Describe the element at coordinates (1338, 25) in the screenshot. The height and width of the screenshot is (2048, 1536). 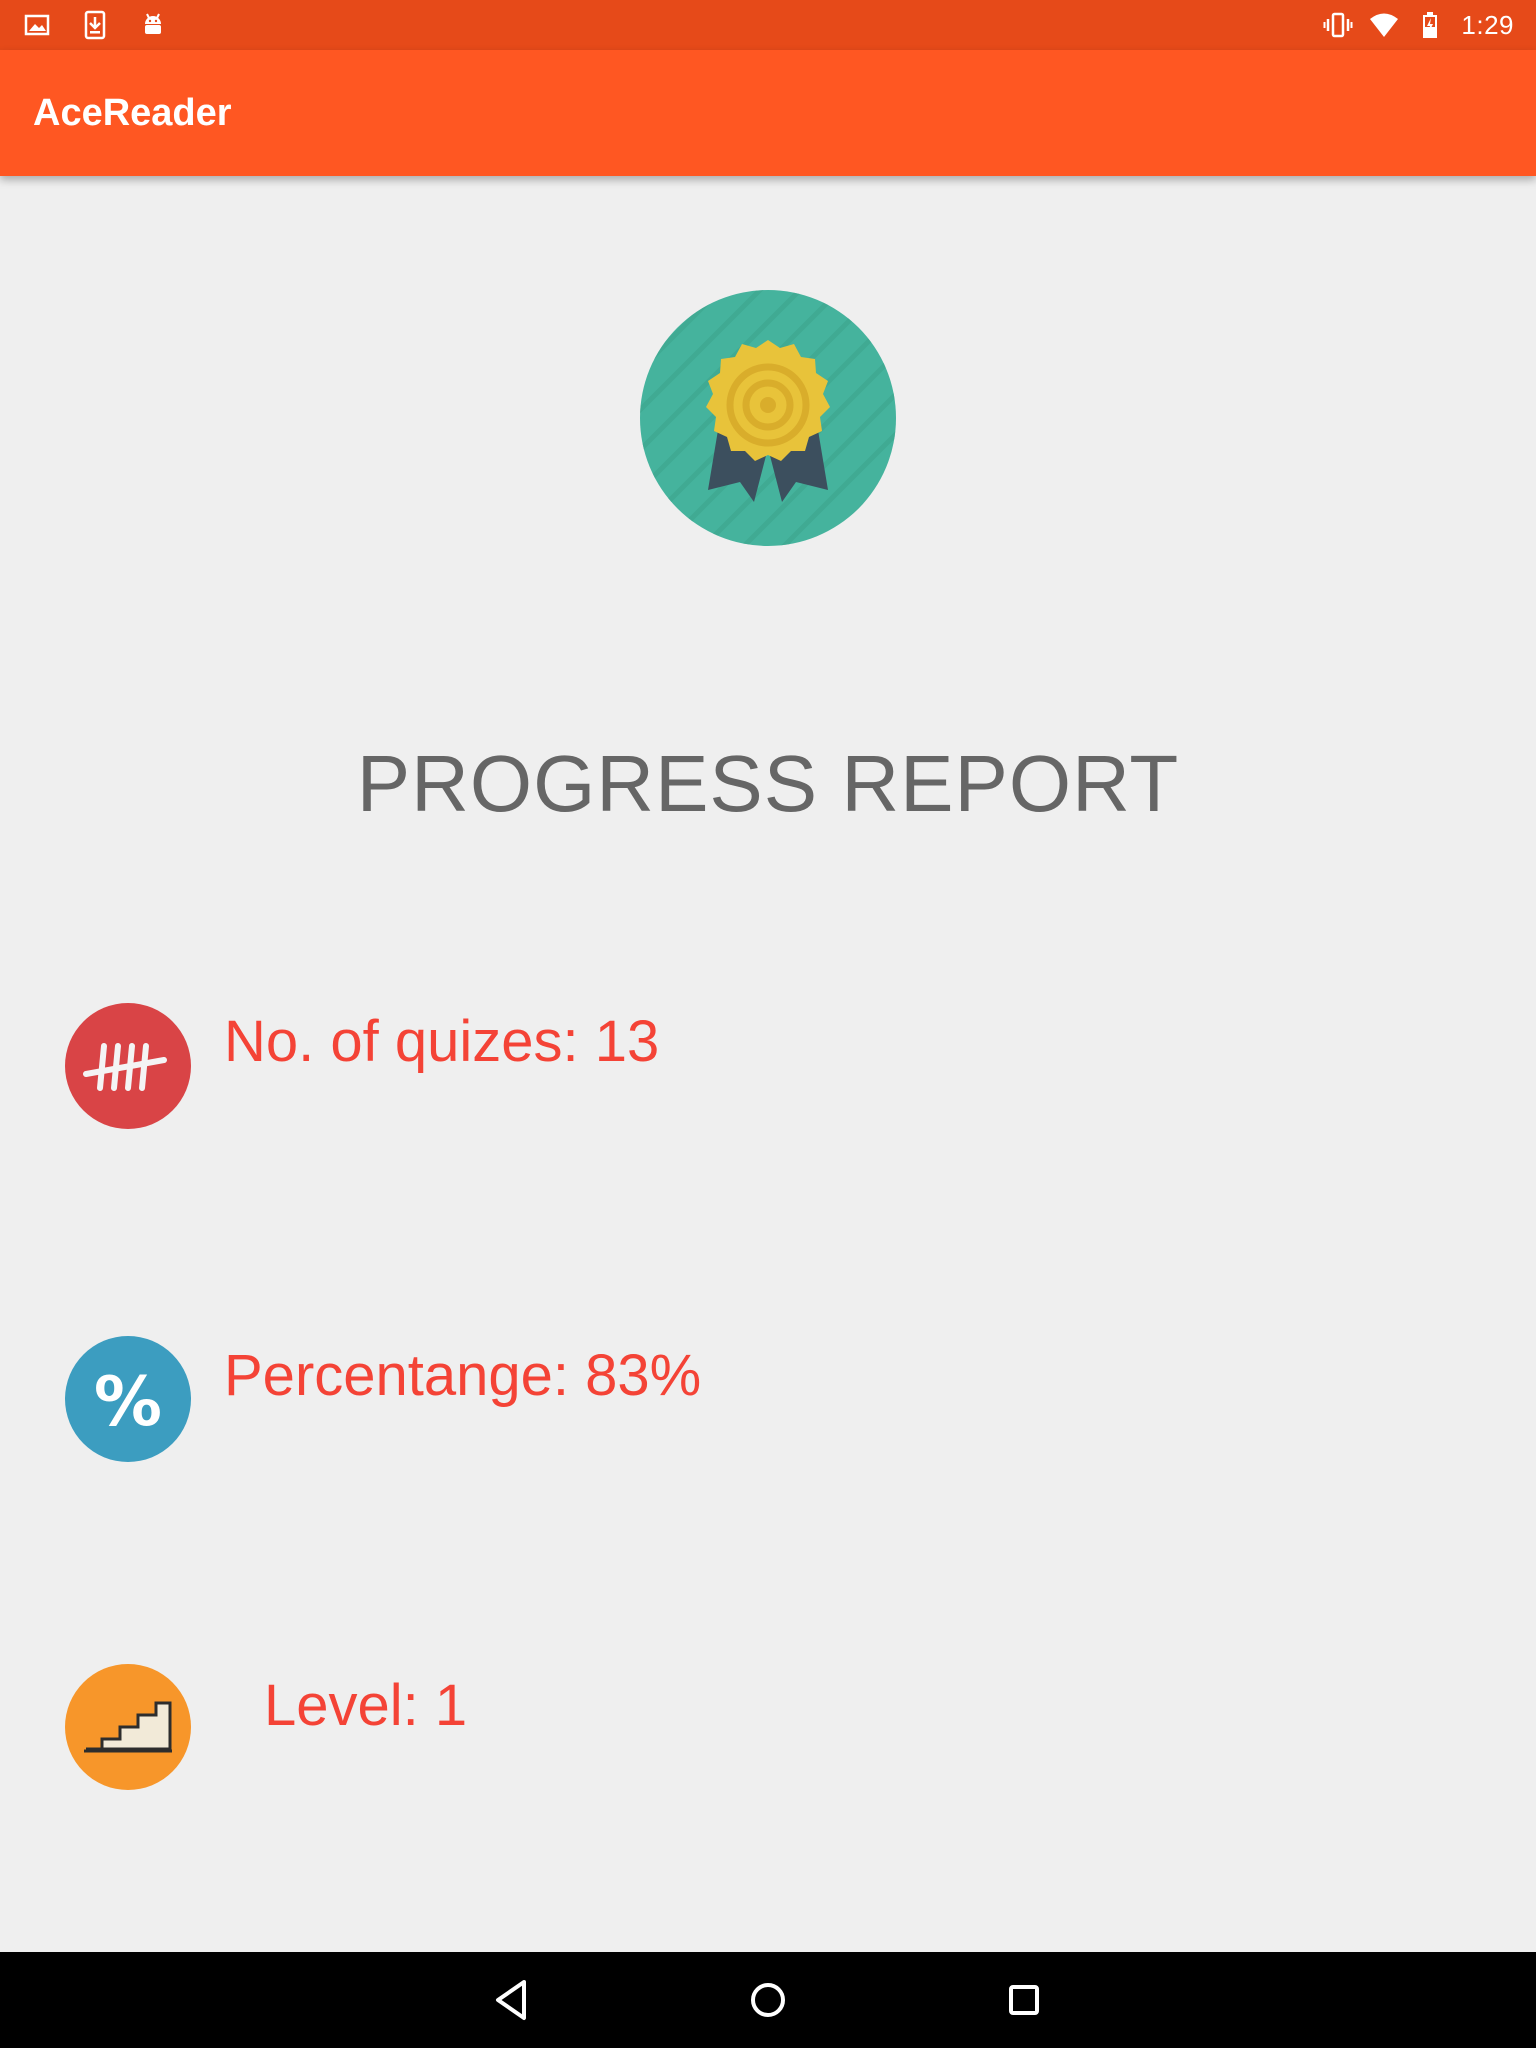
I see `vibrate-icon` at that location.